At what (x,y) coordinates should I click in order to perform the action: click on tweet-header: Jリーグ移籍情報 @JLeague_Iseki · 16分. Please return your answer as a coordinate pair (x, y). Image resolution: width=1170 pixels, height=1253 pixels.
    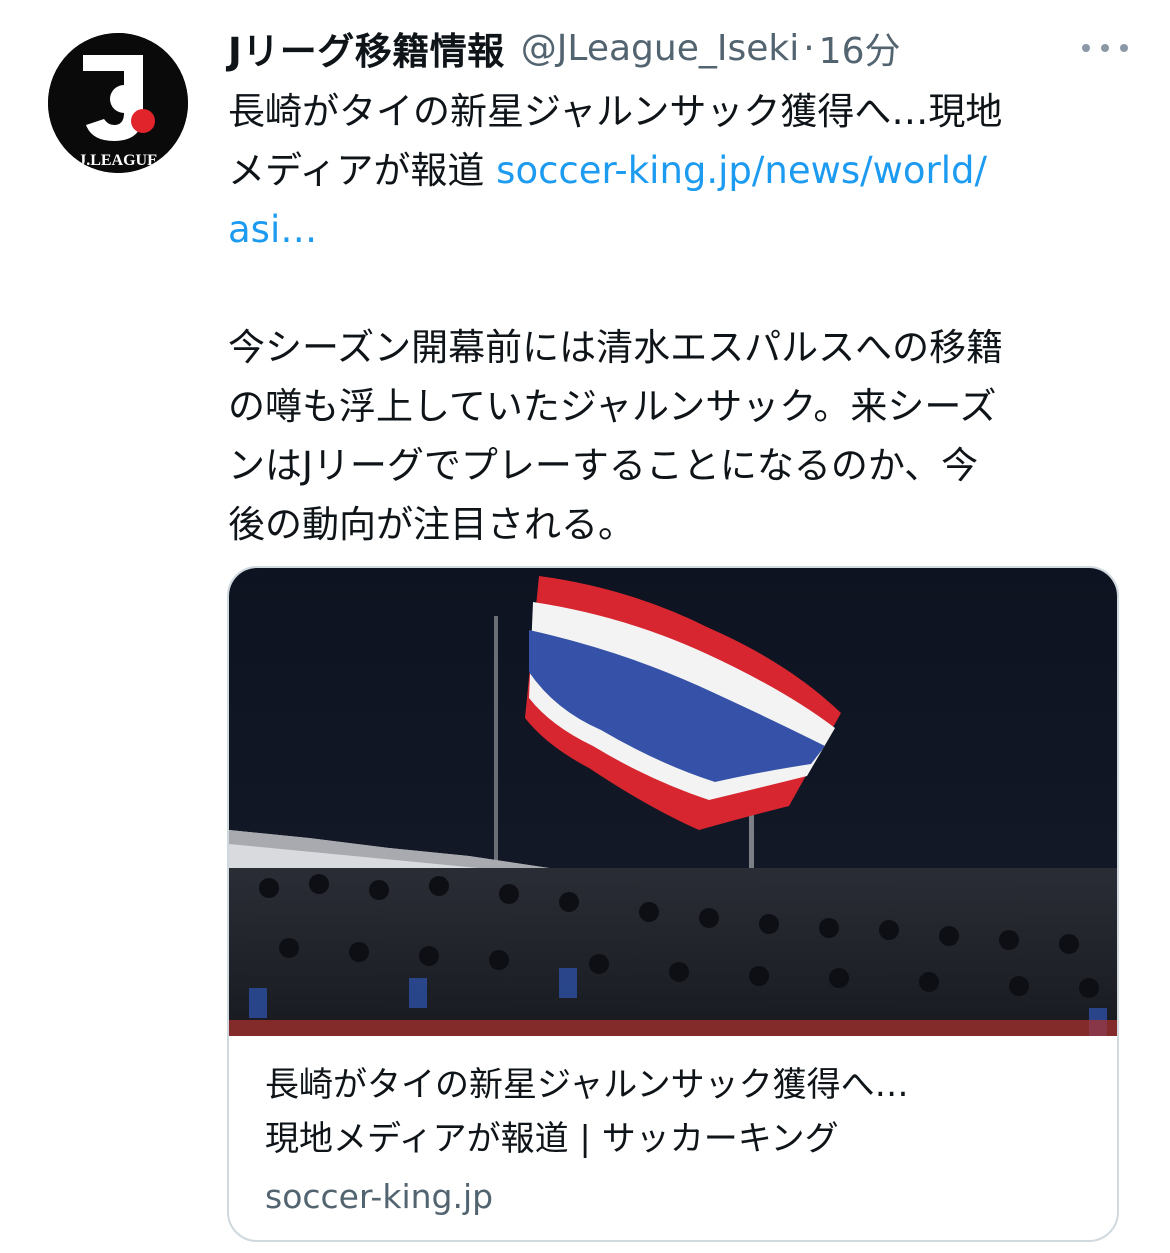
    Looking at the image, I should click on (678, 48).